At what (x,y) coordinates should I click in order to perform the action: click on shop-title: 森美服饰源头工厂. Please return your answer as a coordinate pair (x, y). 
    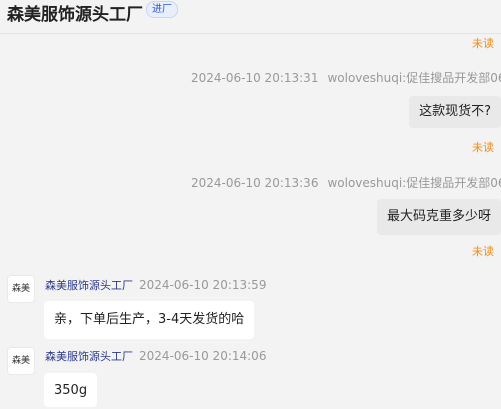
    Looking at the image, I should click on (75, 15).